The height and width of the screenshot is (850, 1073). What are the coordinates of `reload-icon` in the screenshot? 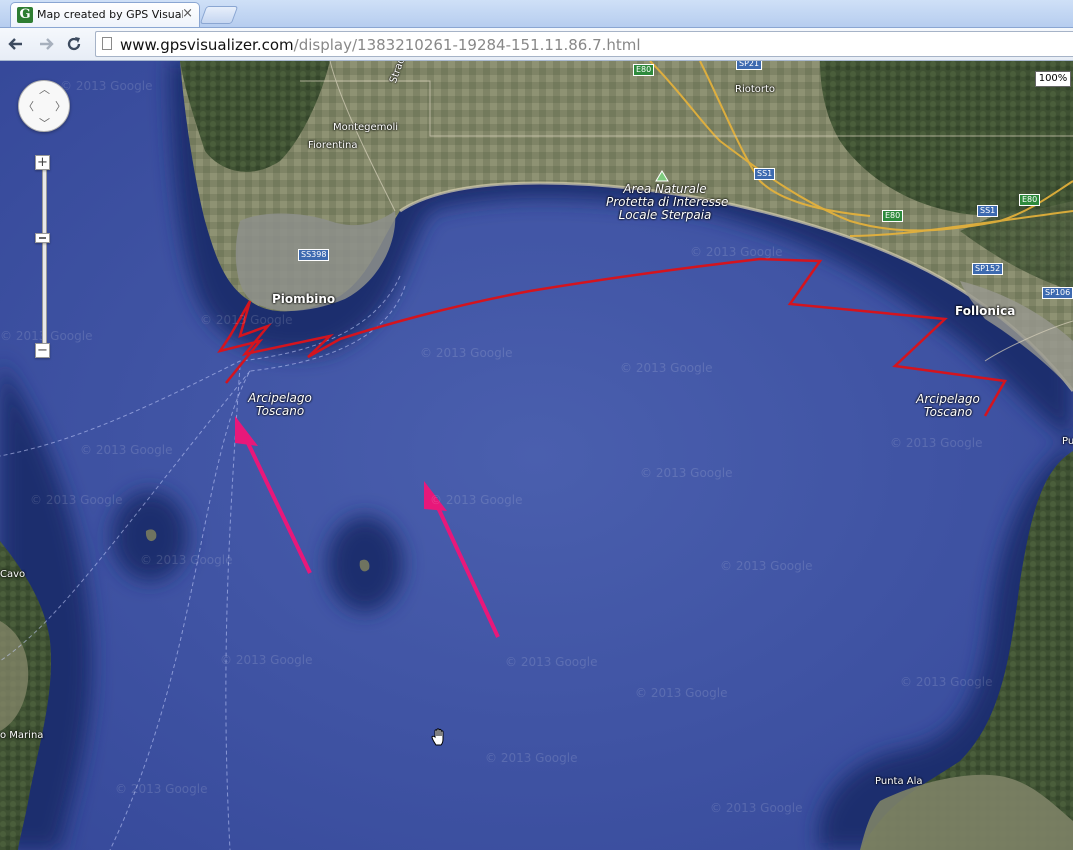 It's located at (74, 44).